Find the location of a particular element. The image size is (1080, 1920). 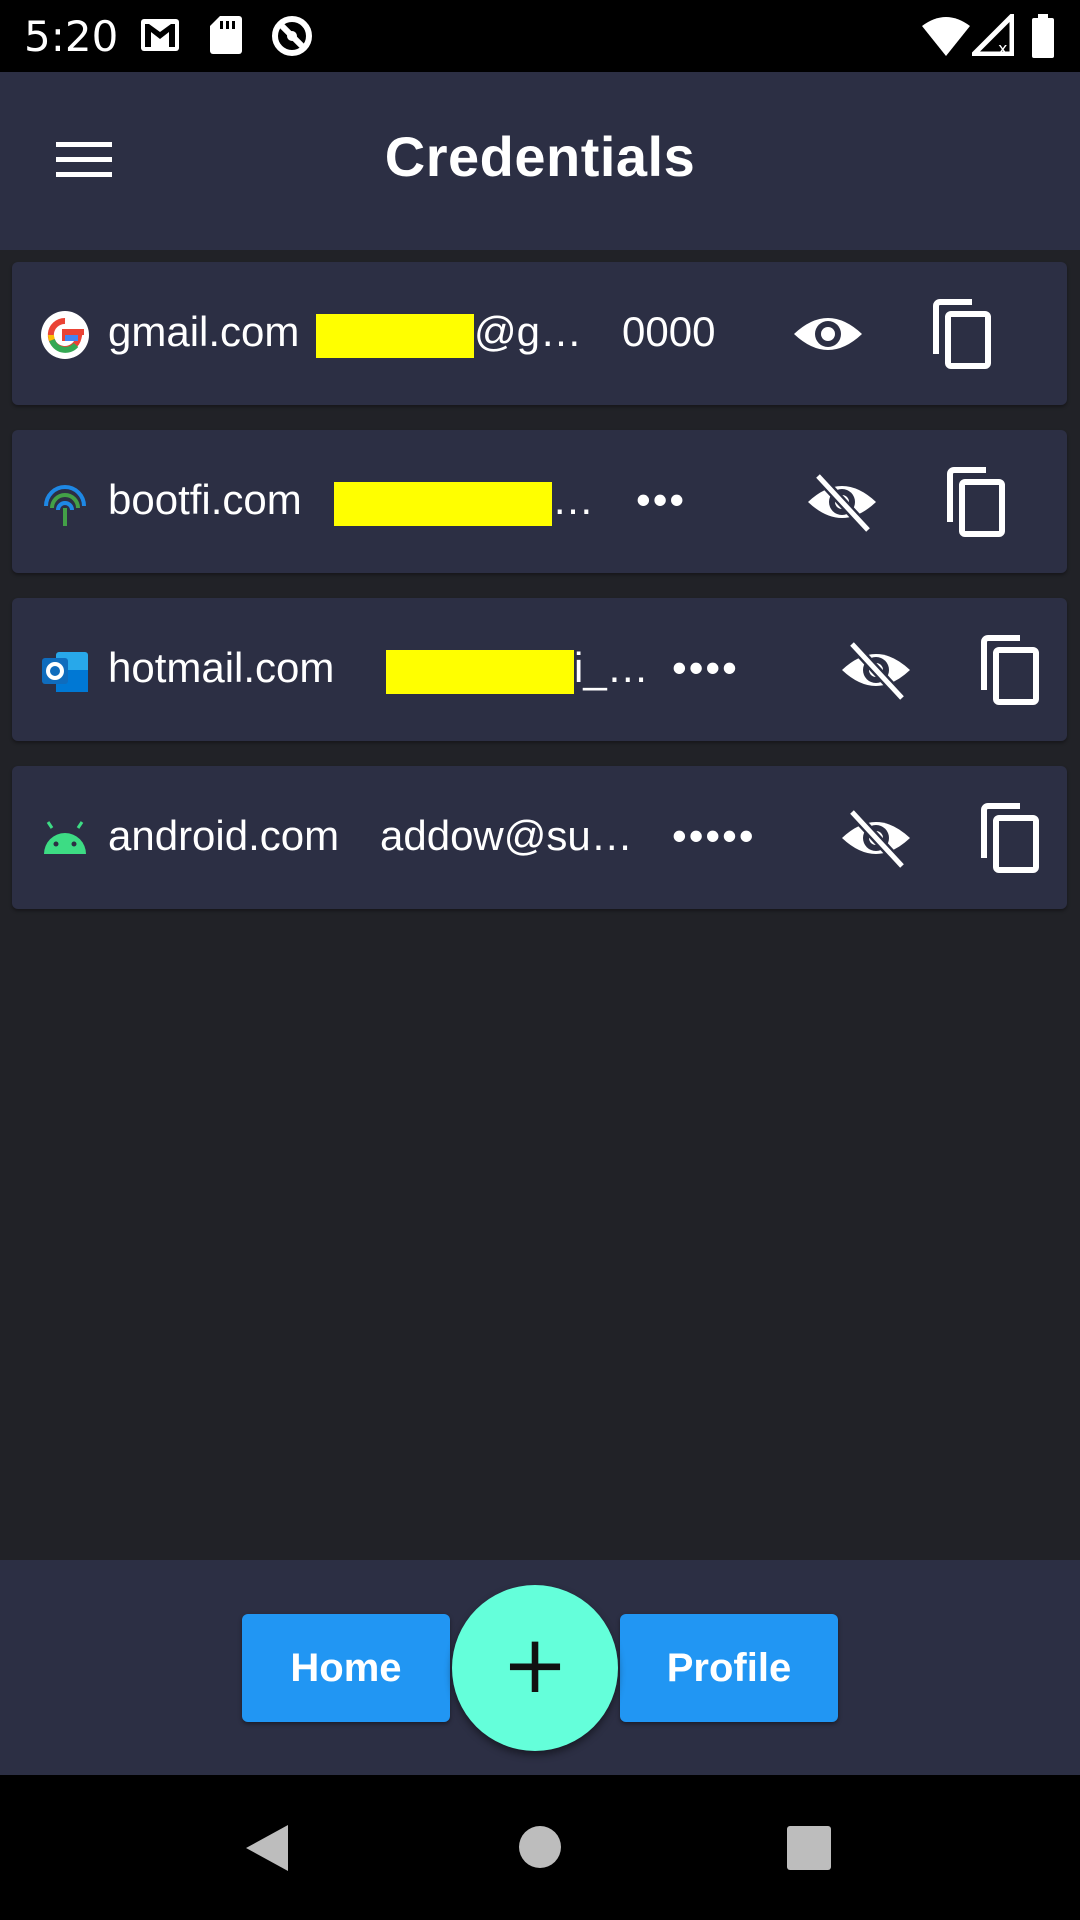

credential-domain: hotmail.com is located at coordinates (221, 667).